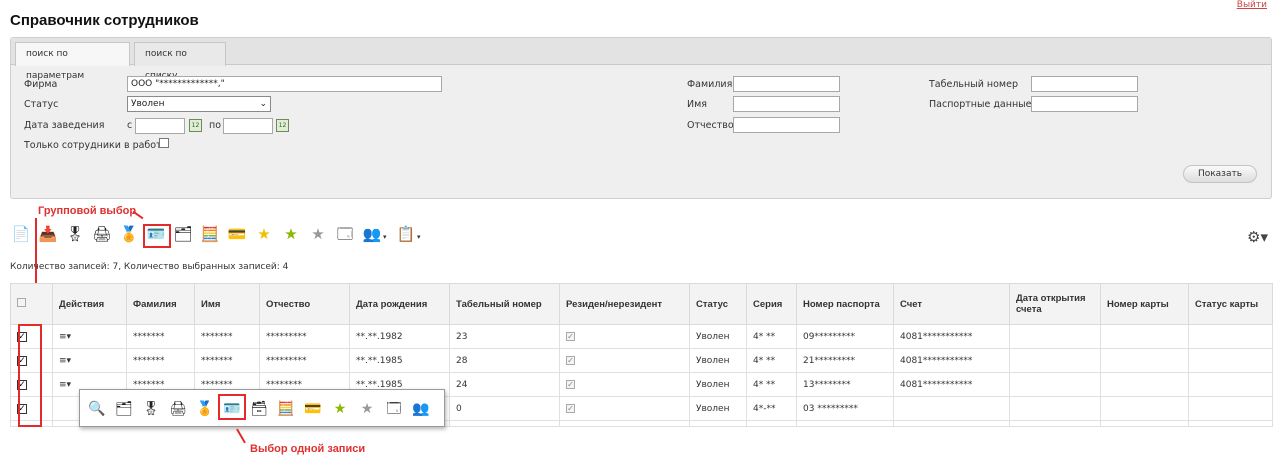 This screenshot has height=467, width=1279. What do you see at coordinates (21, 234) in the screenshot?
I see `new-document-icon: 📄` at bounding box center [21, 234].